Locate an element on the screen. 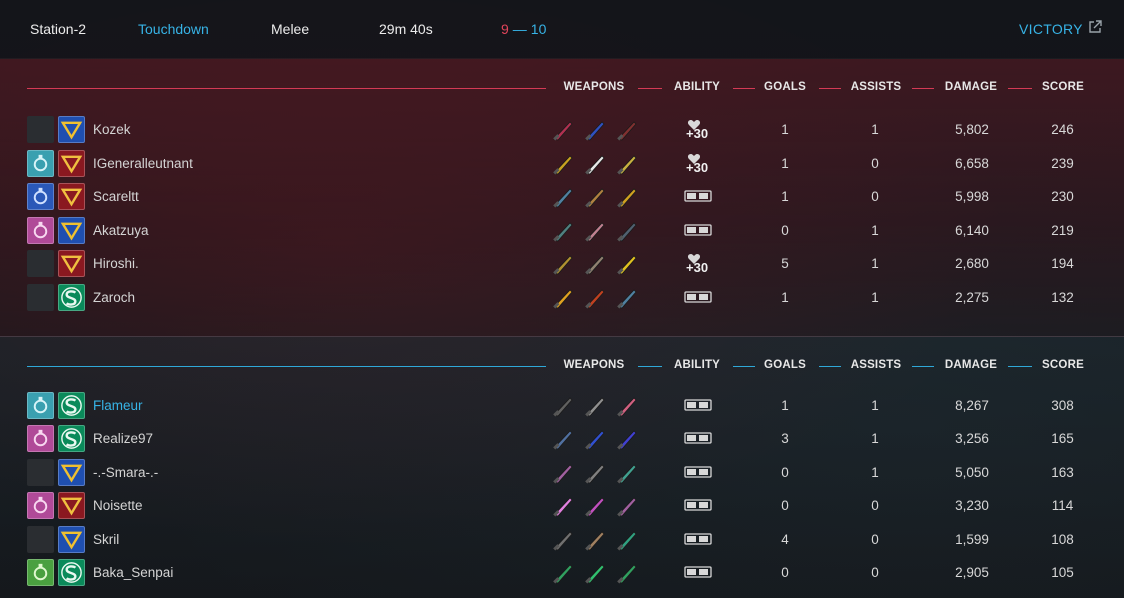  external-link-icon is located at coordinates (1095, 27).